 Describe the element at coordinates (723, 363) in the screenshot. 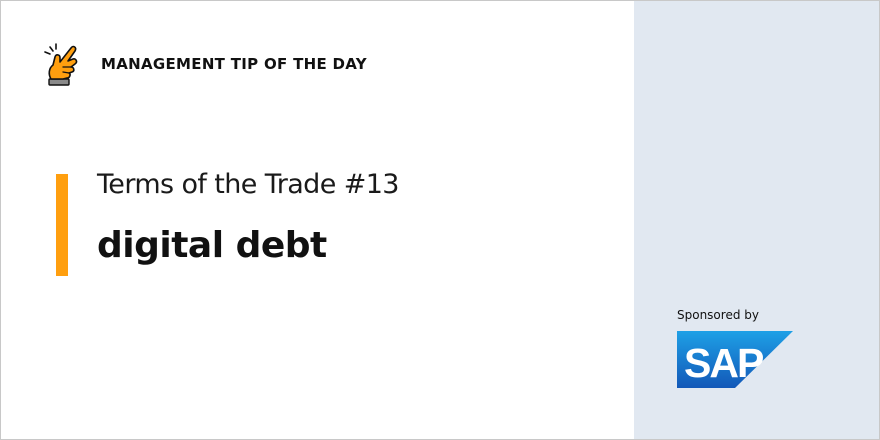

I see `svg-text: SAP` at that location.